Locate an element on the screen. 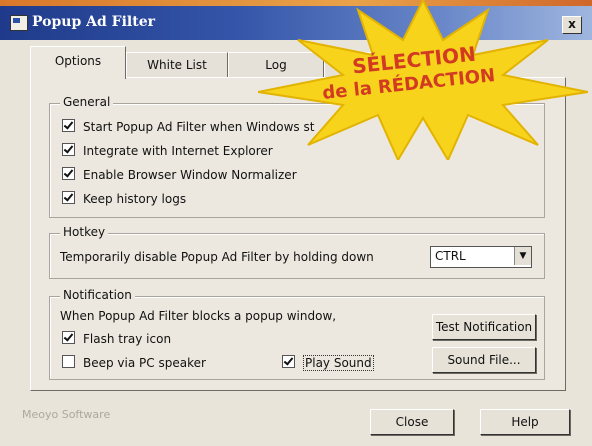 Image resolution: width=592 pixels, height=446 pixels. flash-tray-checkbox: Flash tray icon is located at coordinates (116, 339).